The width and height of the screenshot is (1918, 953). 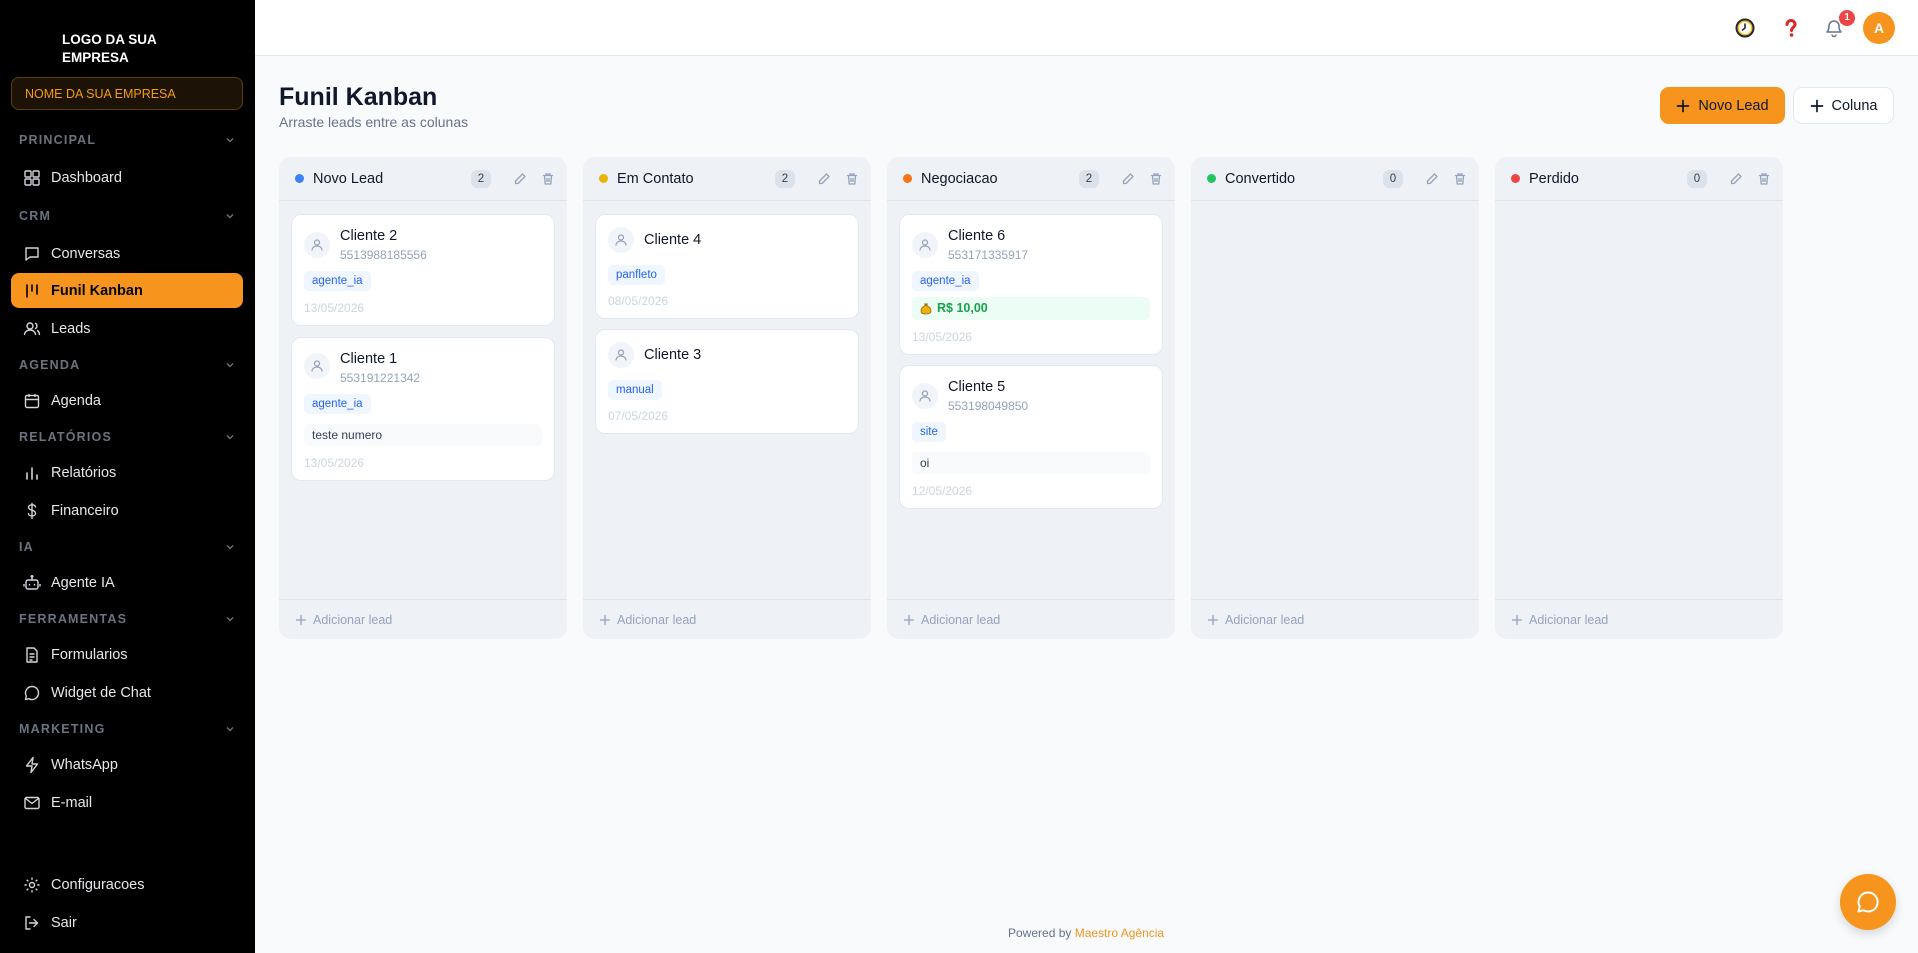 What do you see at coordinates (127, 93) in the screenshot?
I see `company-selector: NOME DA SUA EMPRESA` at bounding box center [127, 93].